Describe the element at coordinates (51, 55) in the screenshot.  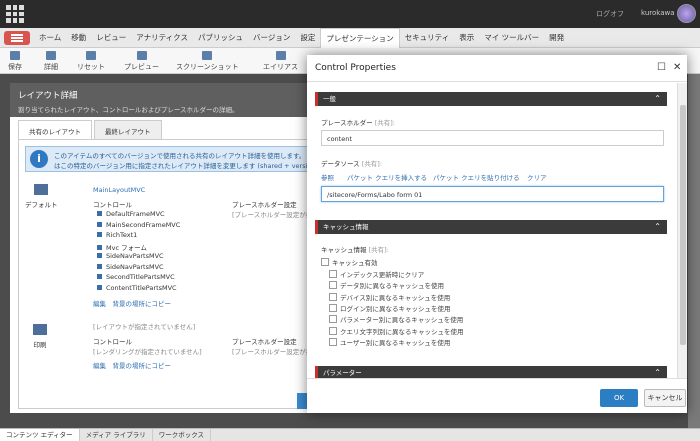
I see `details-icon` at that location.